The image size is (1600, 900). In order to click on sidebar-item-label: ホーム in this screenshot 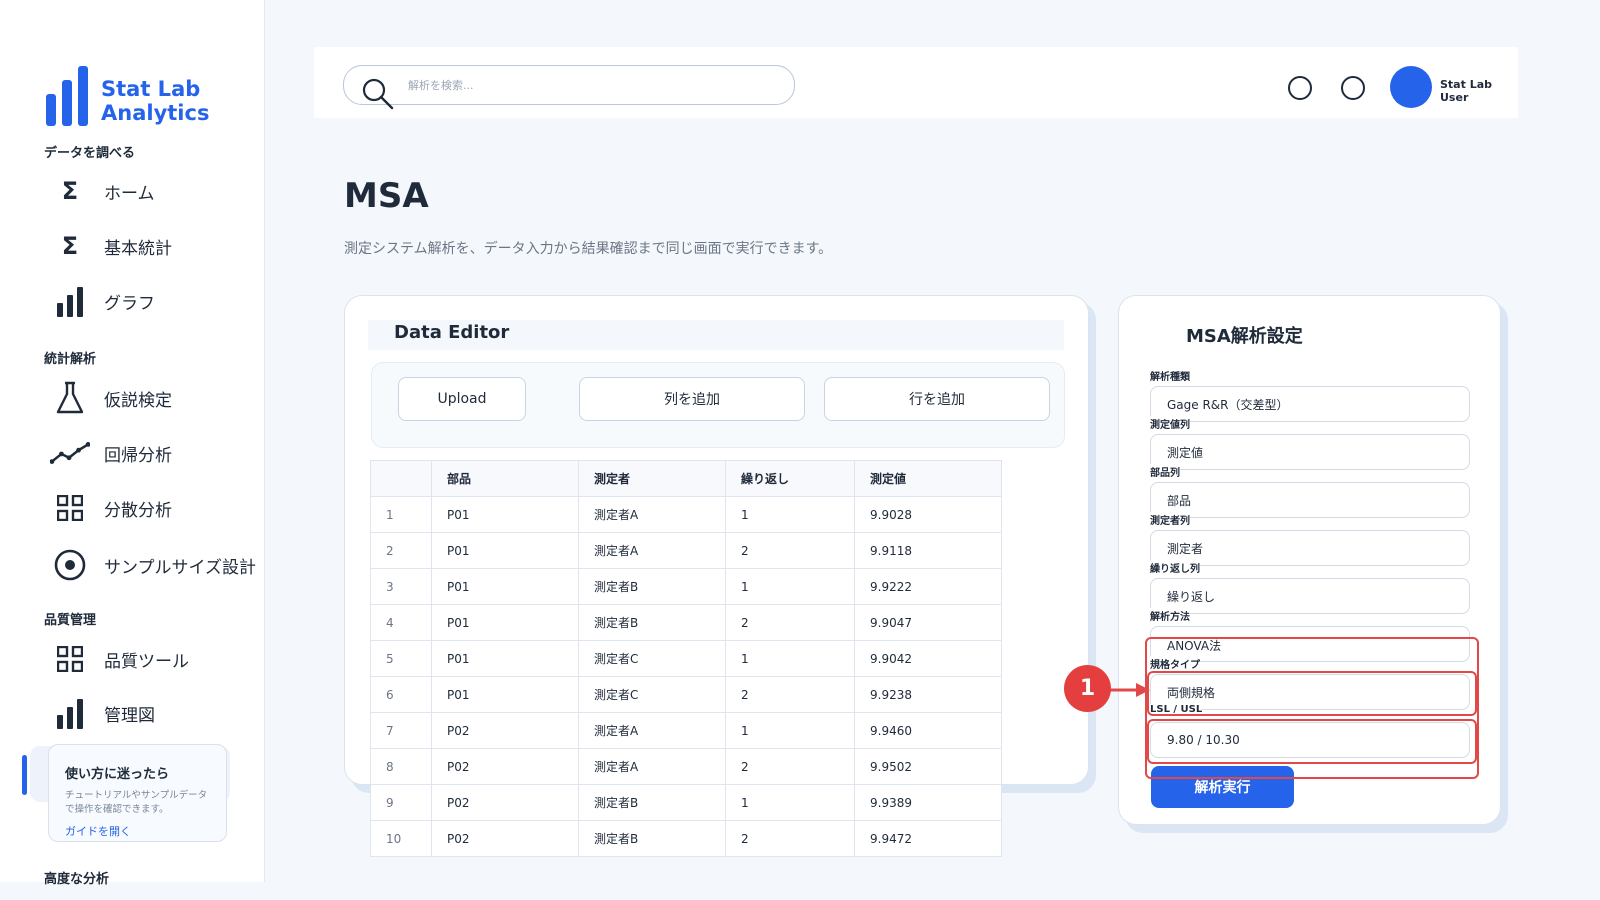, I will do `click(129, 193)`.